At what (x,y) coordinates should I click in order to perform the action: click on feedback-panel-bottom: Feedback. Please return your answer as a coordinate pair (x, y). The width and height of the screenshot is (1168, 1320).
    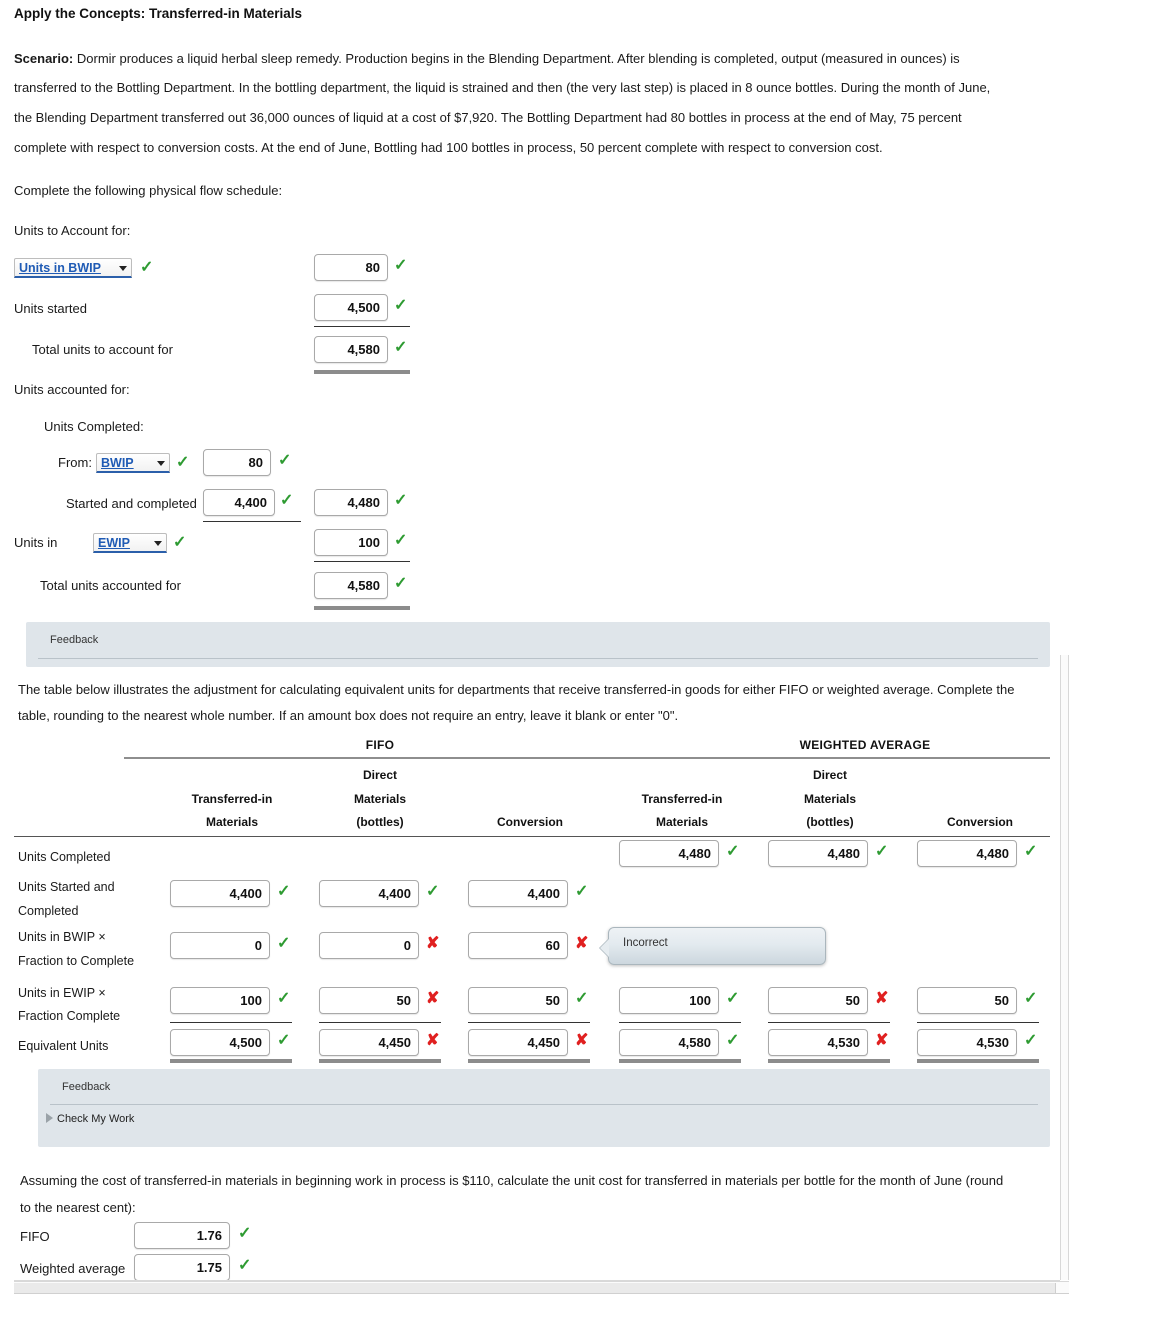
    Looking at the image, I should click on (544, 1108).